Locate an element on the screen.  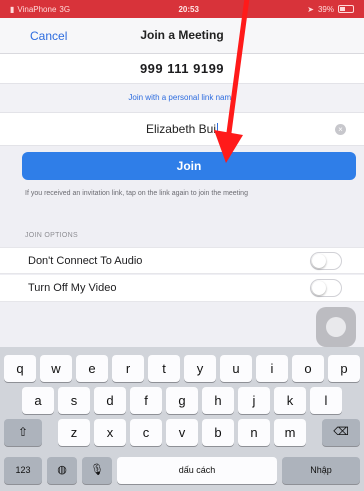
nav-bar: Cancel Join a Meeting is located at coordinates (182, 36).